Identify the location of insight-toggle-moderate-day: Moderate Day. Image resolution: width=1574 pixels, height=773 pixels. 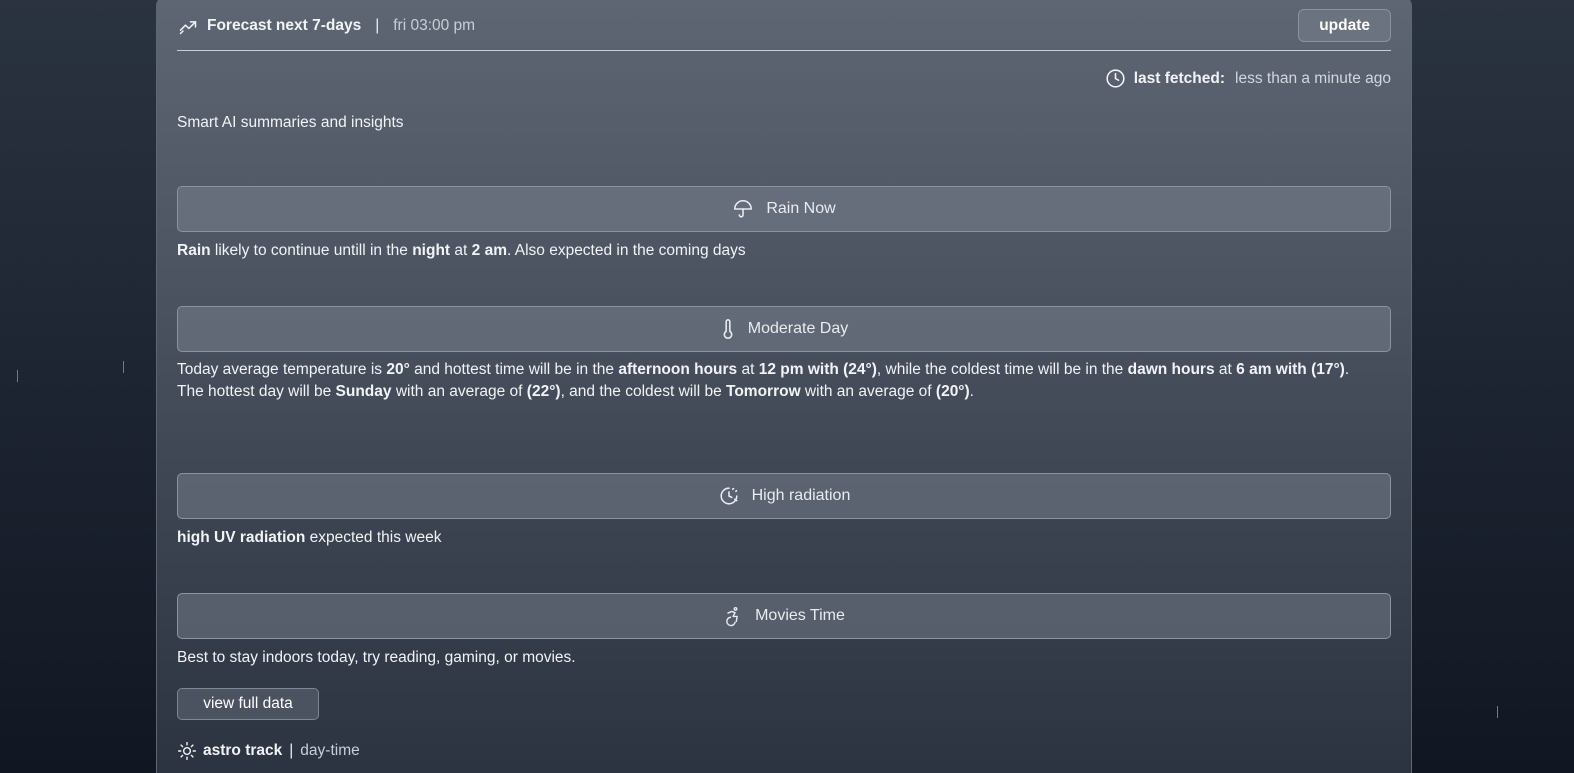
(784, 329).